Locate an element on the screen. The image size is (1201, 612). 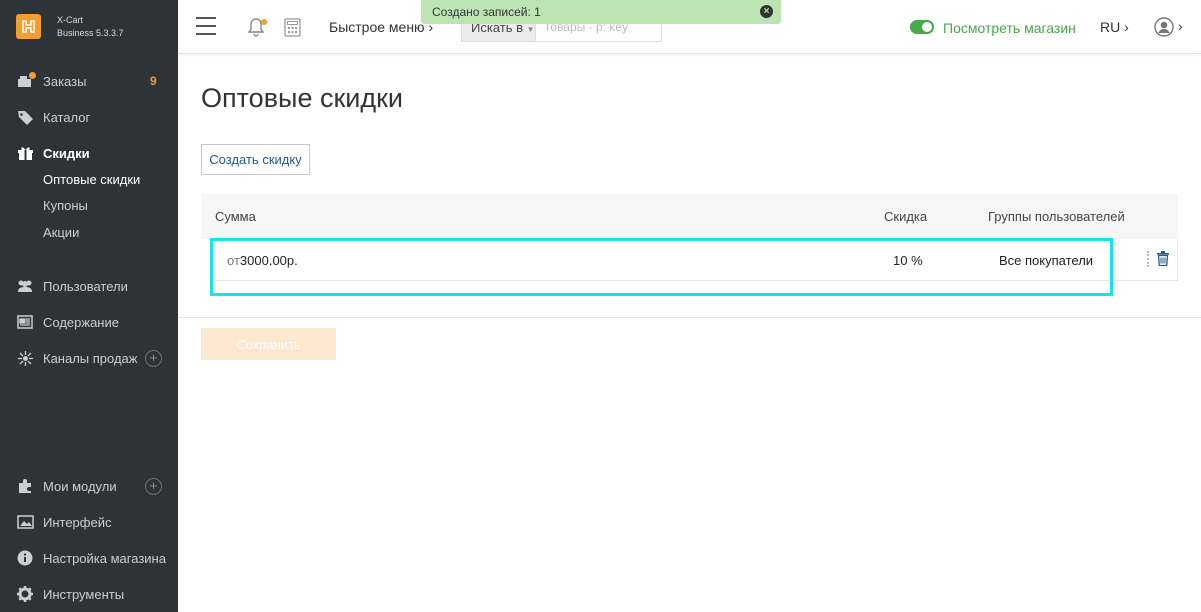
sidebar-item-content: Содержание is located at coordinates (89, 322).